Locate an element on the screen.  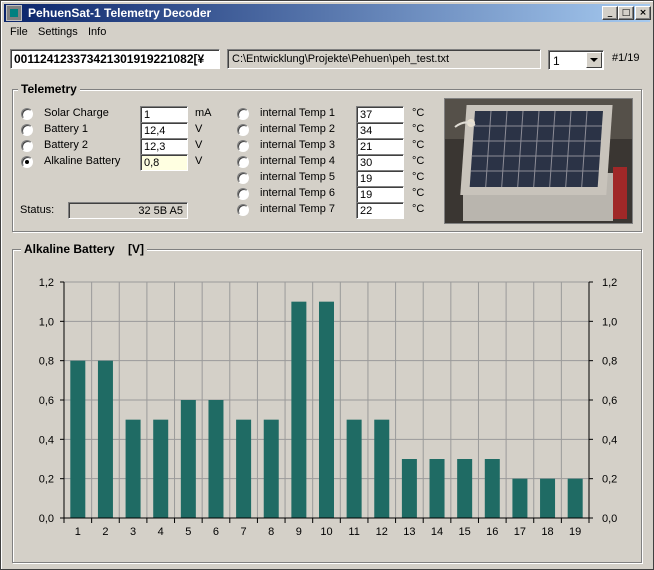
power-label: Battery 2 is located at coordinates (66, 145).